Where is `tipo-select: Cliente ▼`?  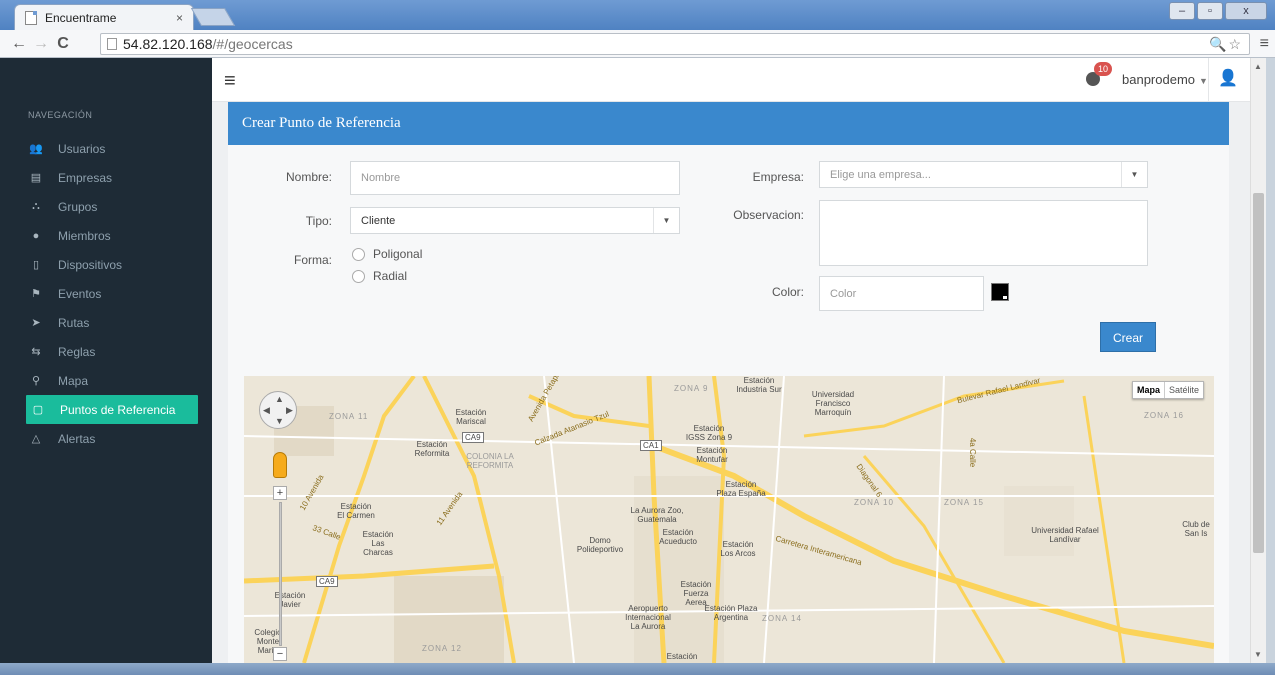 tipo-select: Cliente ▼ is located at coordinates (515, 220).